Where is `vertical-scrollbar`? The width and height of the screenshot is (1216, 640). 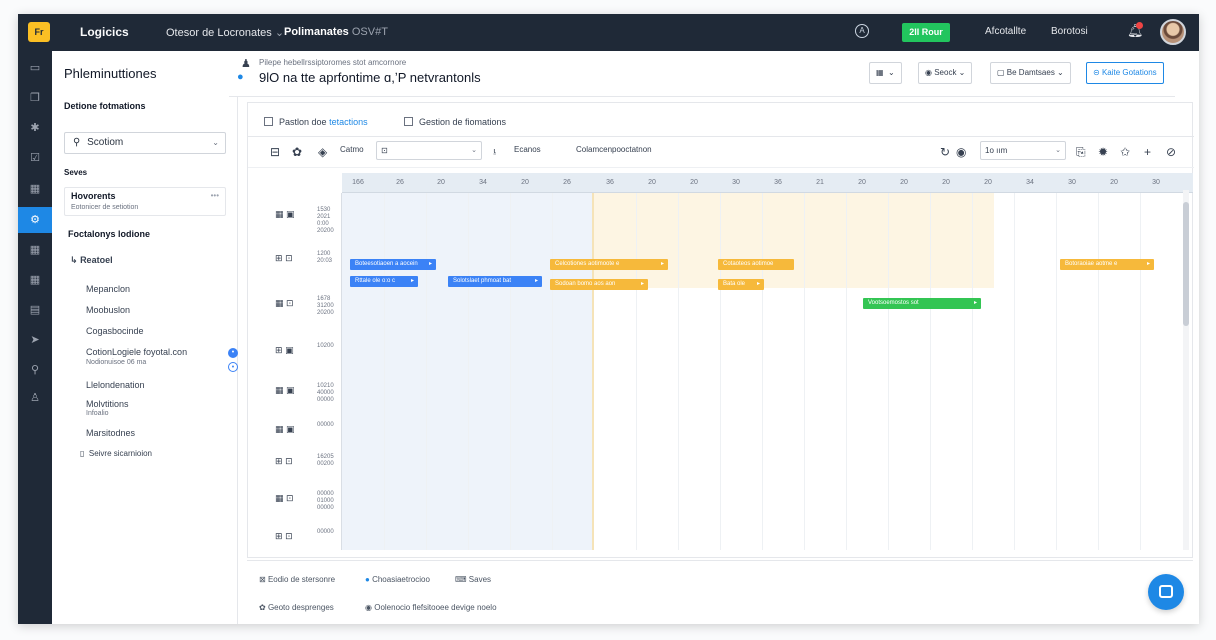 vertical-scrollbar is located at coordinates (1186, 370).